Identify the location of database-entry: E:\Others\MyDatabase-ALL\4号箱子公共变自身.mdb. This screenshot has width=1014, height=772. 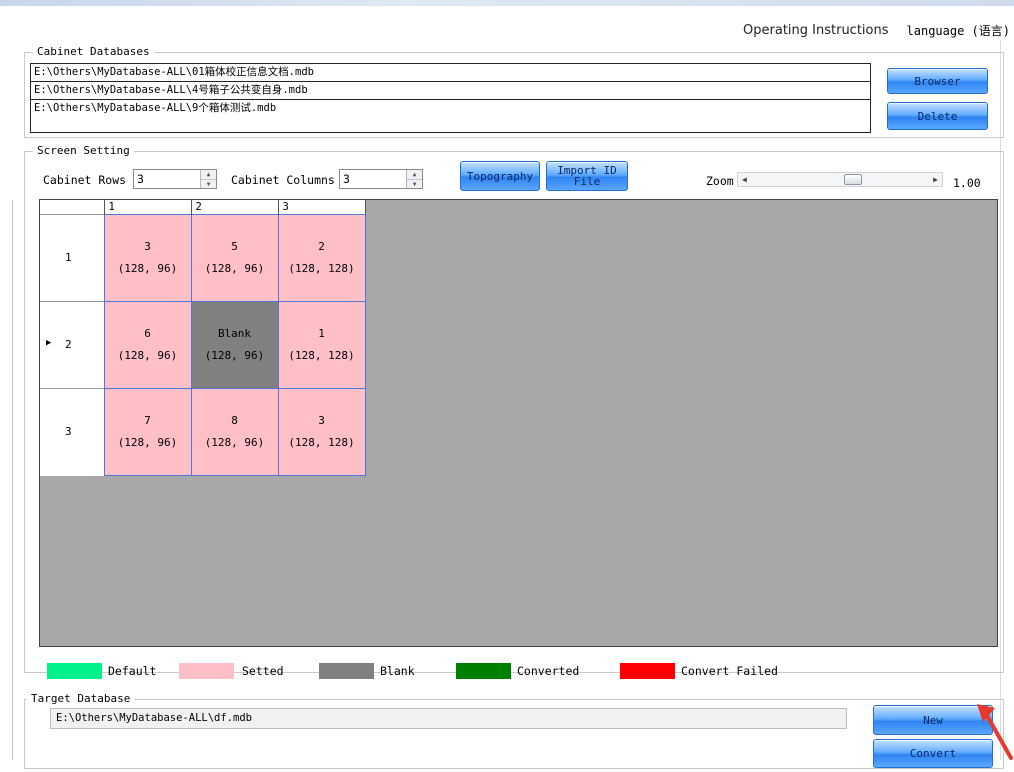
(450, 91).